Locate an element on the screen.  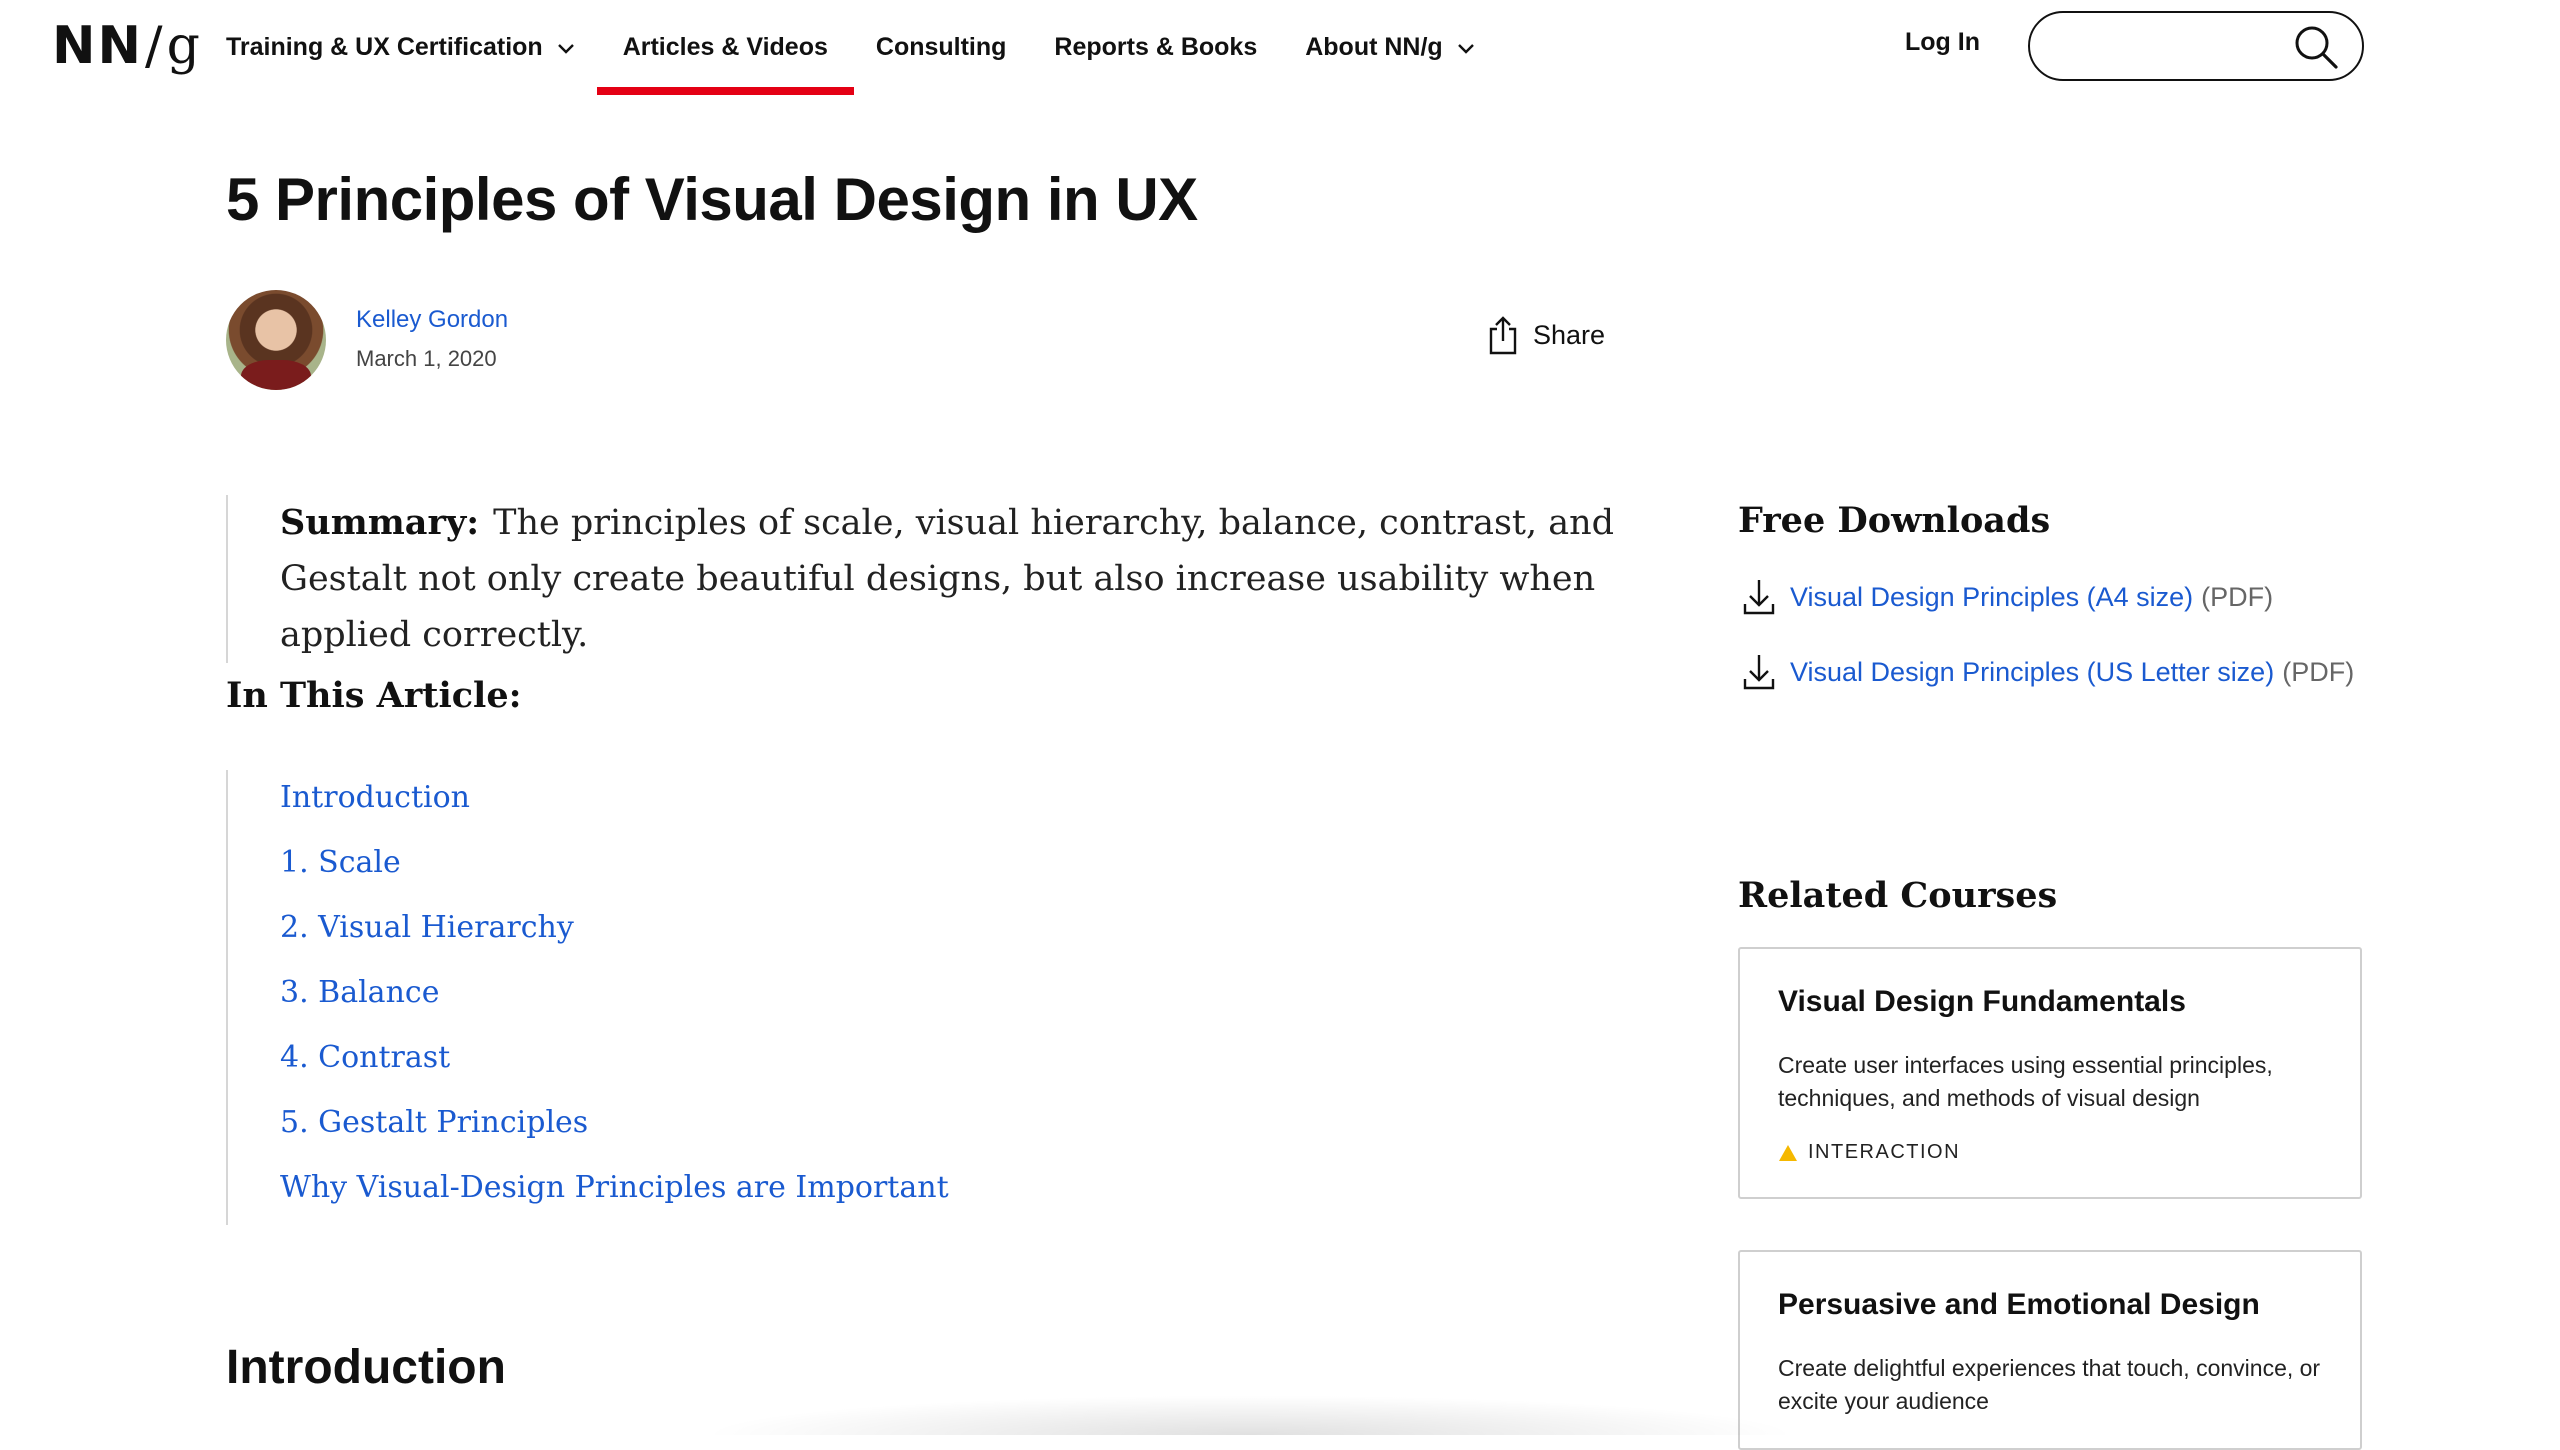
course-tag: INTERACTION is located at coordinates (2050, 1152).